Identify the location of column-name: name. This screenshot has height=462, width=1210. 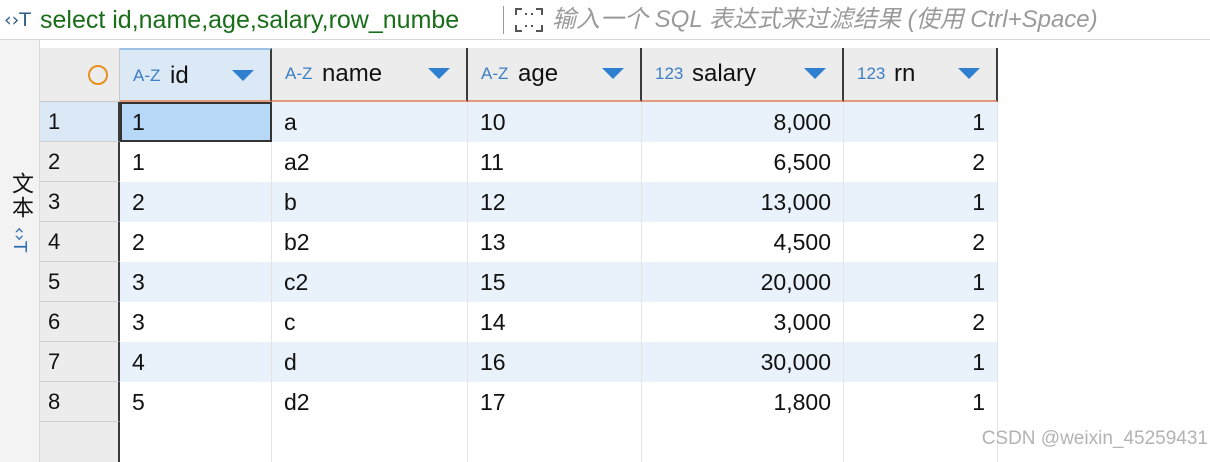
(352, 73).